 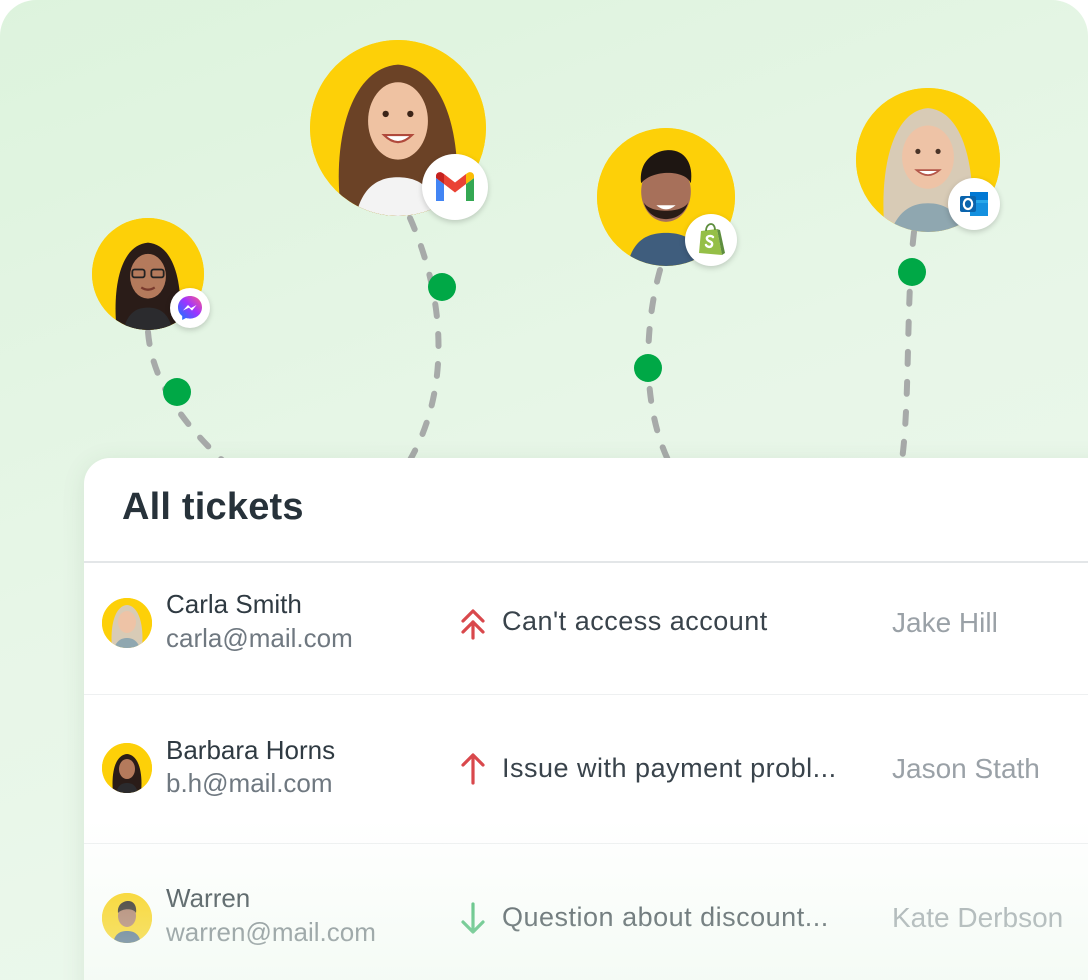 What do you see at coordinates (271, 932) in the screenshot?
I see `customer-email: warren@mail.com` at bounding box center [271, 932].